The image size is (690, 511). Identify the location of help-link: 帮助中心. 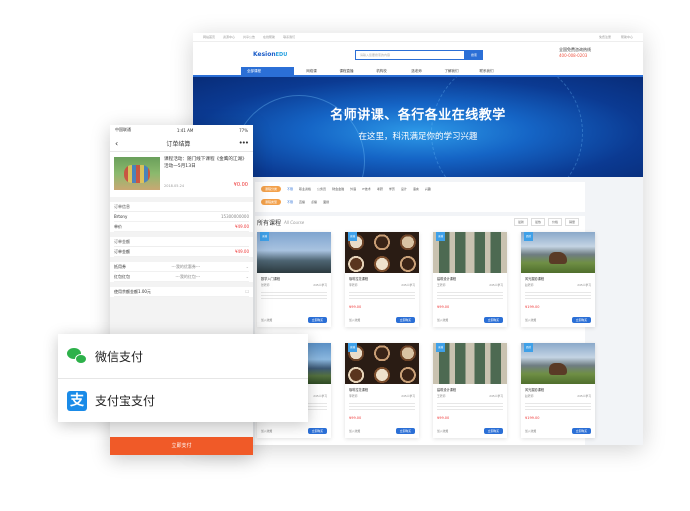
(627, 37).